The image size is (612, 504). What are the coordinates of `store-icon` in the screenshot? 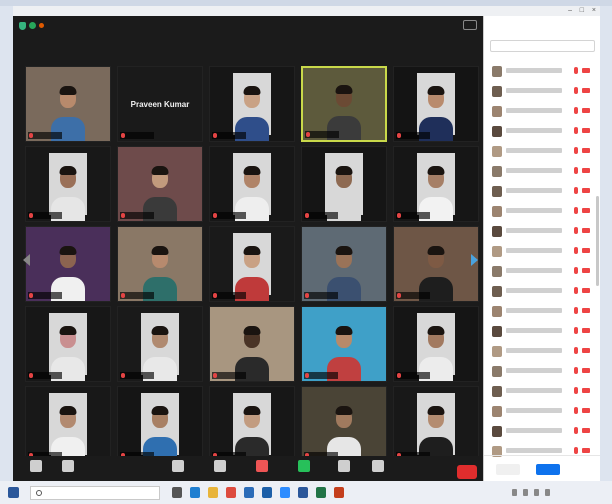 It's located at (249, 492).